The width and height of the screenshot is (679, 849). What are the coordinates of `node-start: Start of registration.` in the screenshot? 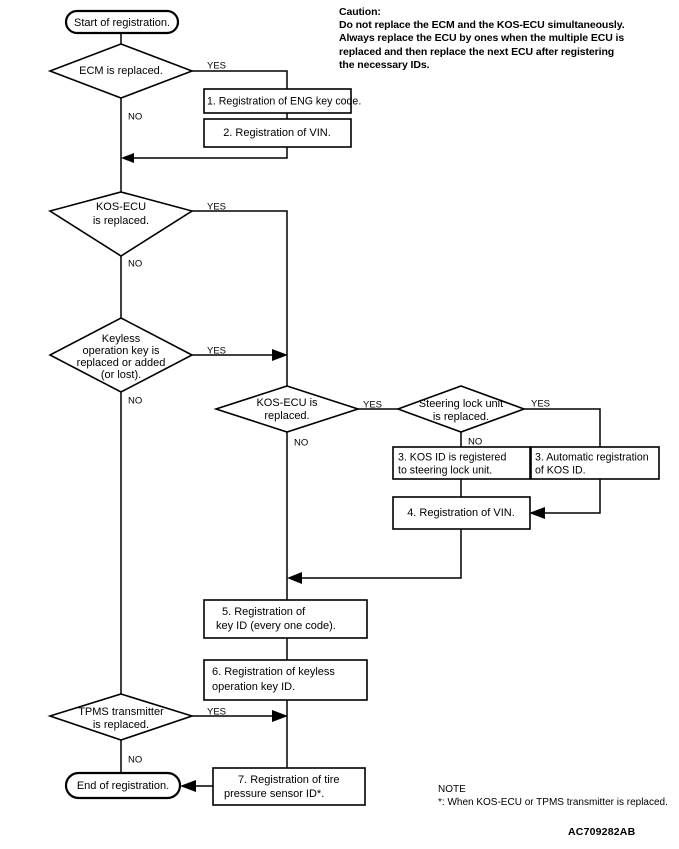 It's located at (122, 22).